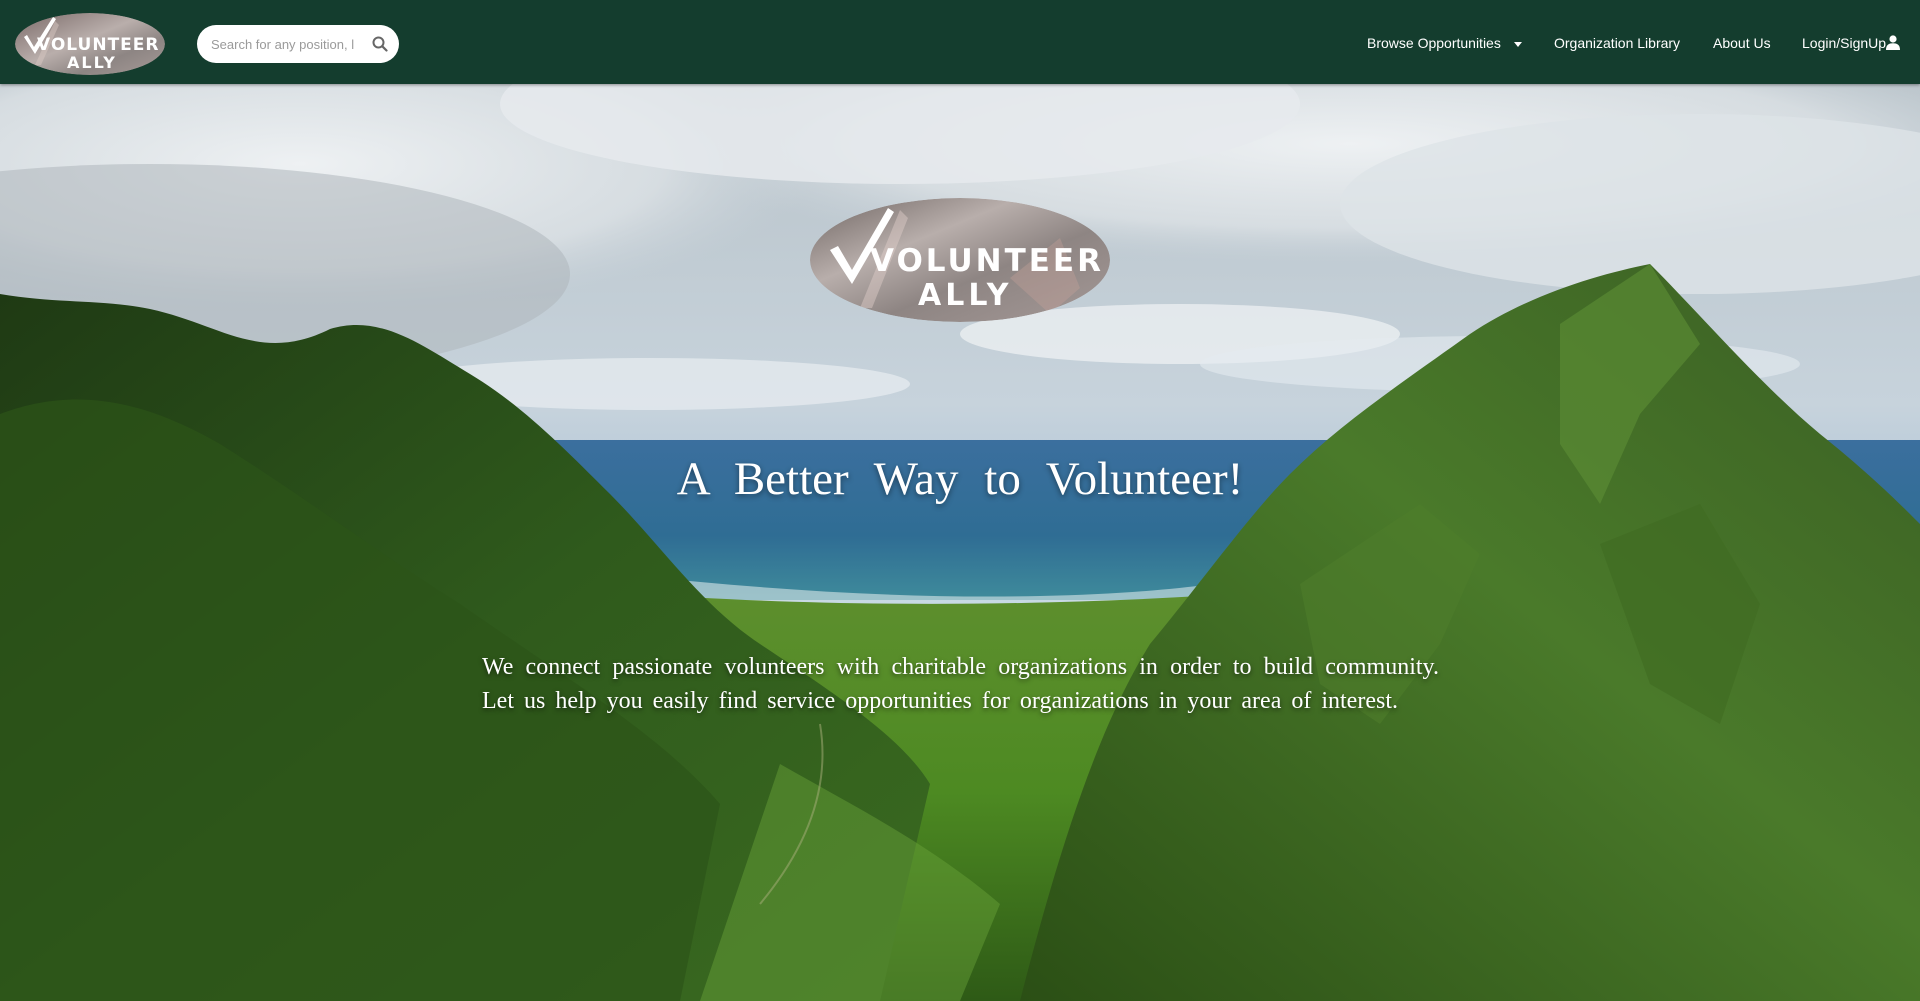  I want to click on browse-opportunities-menu: Browse Opportunities, so click(1434, 43).